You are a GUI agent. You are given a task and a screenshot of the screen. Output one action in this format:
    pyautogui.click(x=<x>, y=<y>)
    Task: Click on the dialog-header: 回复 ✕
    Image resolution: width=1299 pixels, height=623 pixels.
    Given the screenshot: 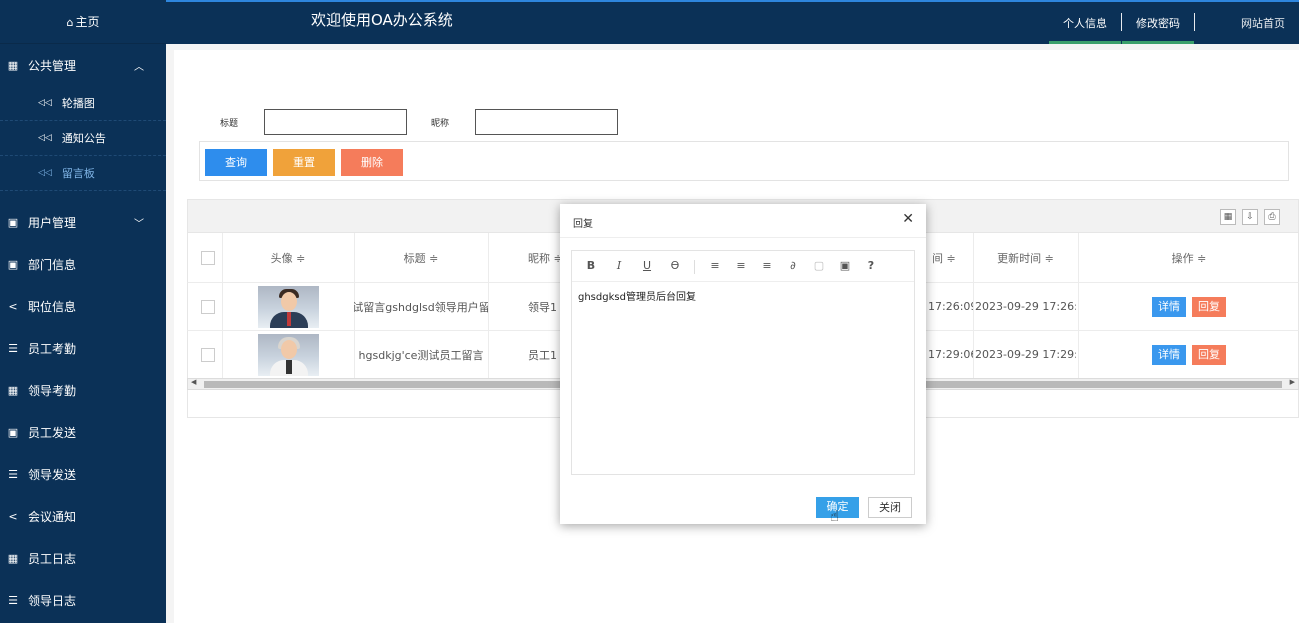 What is the action you would take?
    pyautogui.click(x=743, y=221)
    